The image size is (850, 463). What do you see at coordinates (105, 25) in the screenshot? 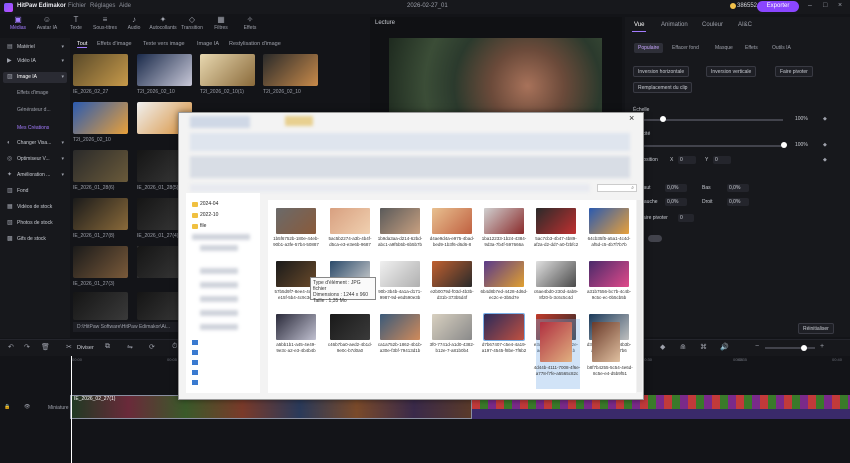
I see `tool-tab-3: ≡ Sous-titres` at bounding box center [105, 25].